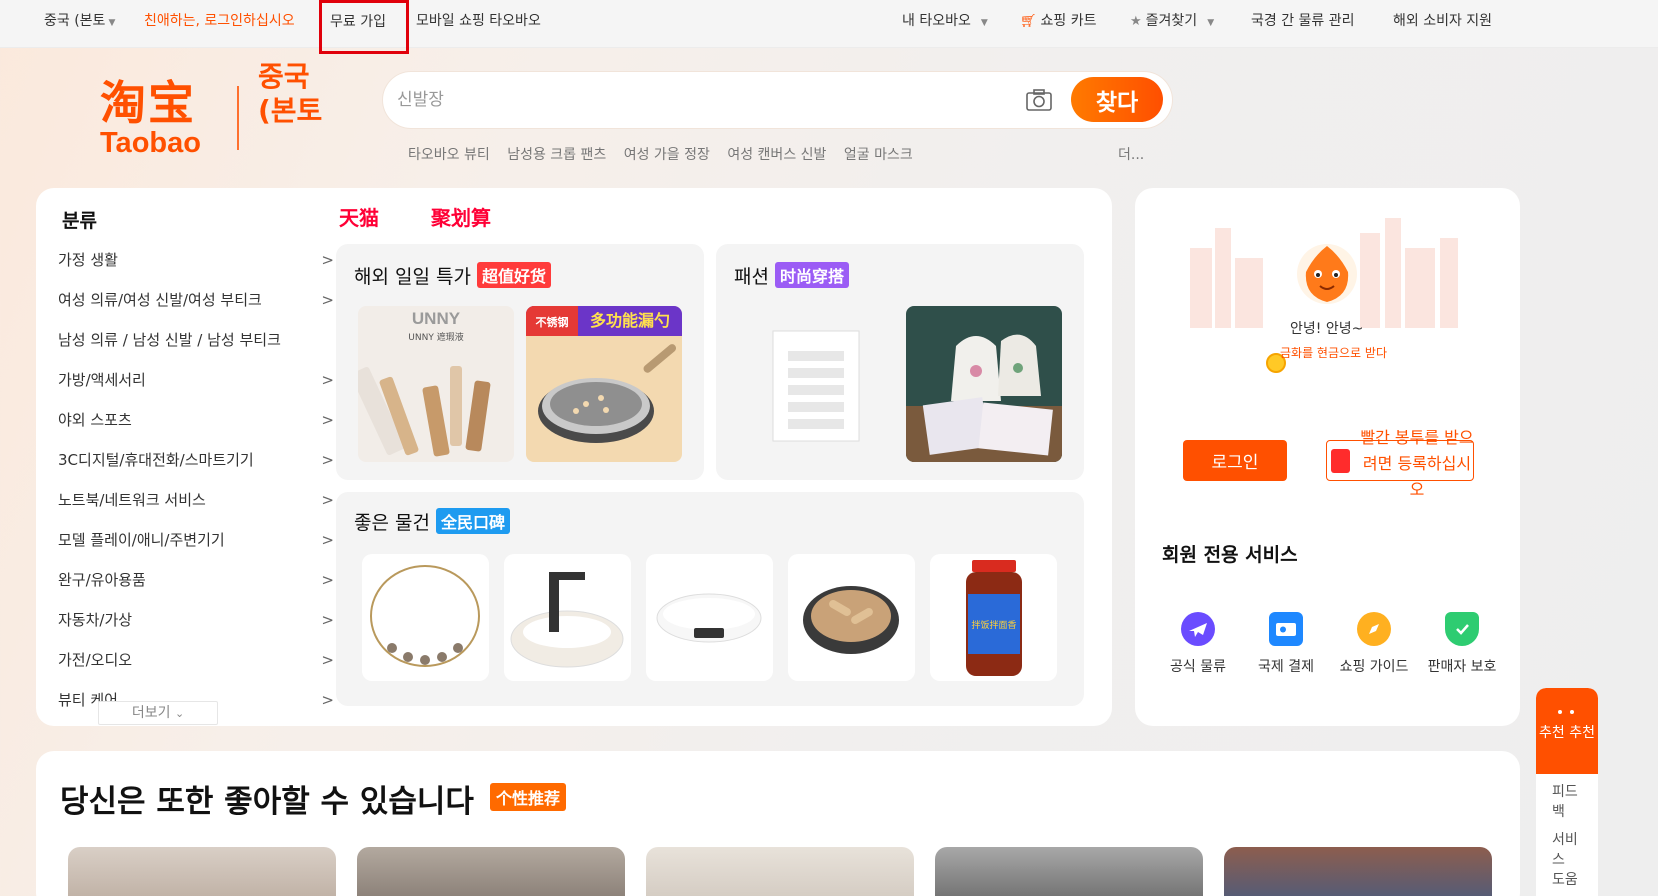  Describe the element at coordinates (1211, 23) in the screenshot. I see `chevron-down-icon: ▼` at that location.